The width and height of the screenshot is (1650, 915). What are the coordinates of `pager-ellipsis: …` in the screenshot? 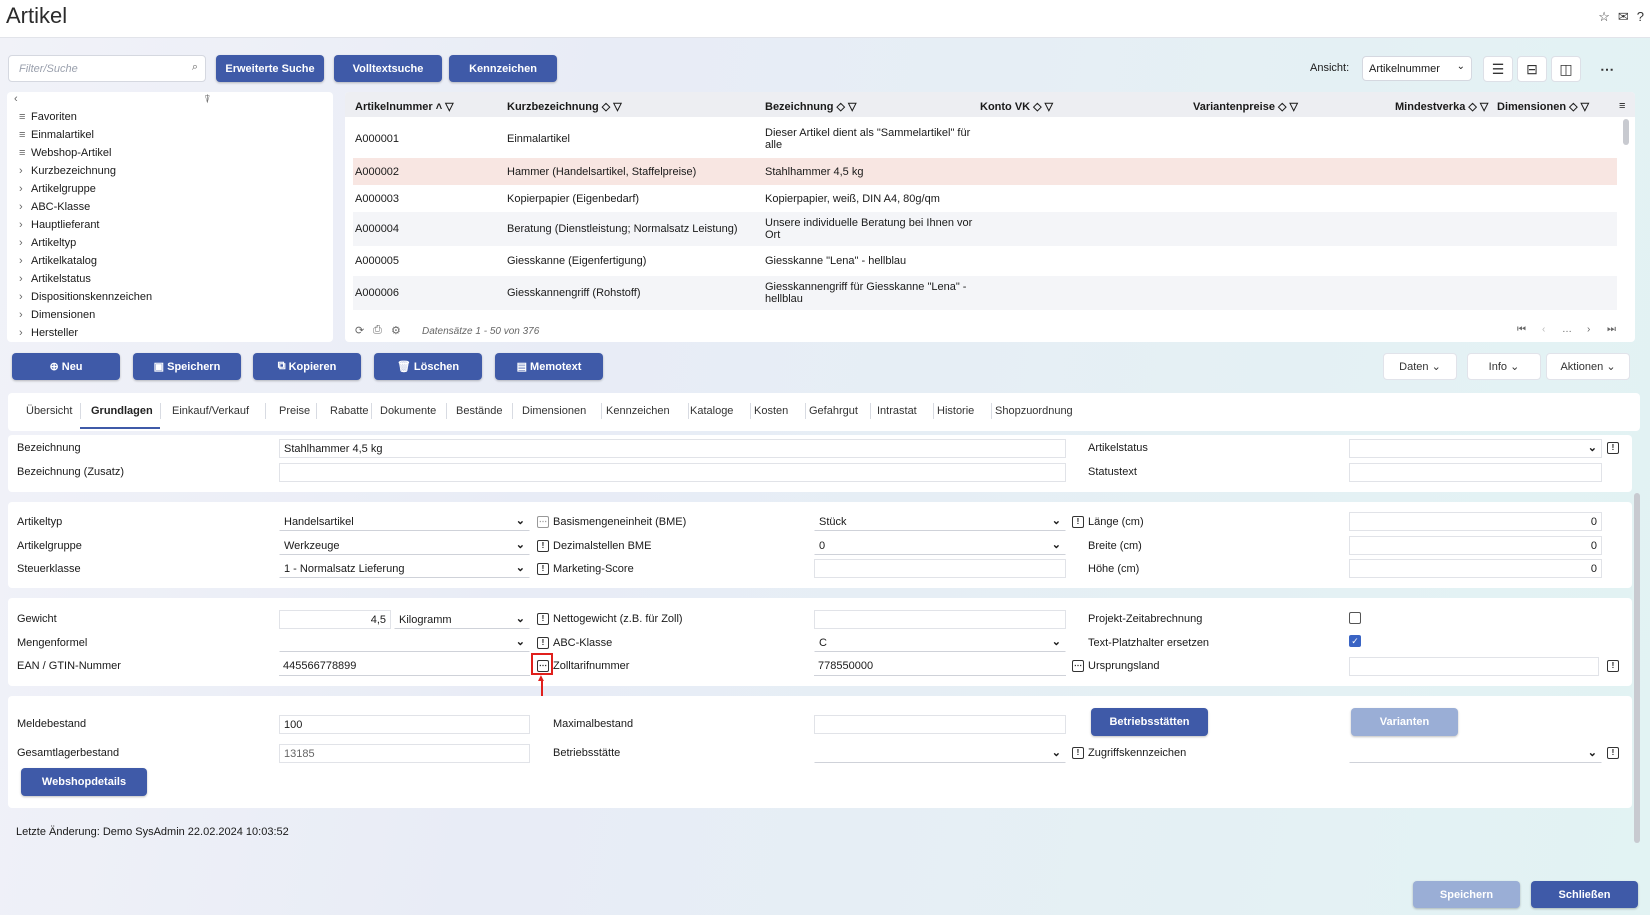 It's located at (1567, 329).